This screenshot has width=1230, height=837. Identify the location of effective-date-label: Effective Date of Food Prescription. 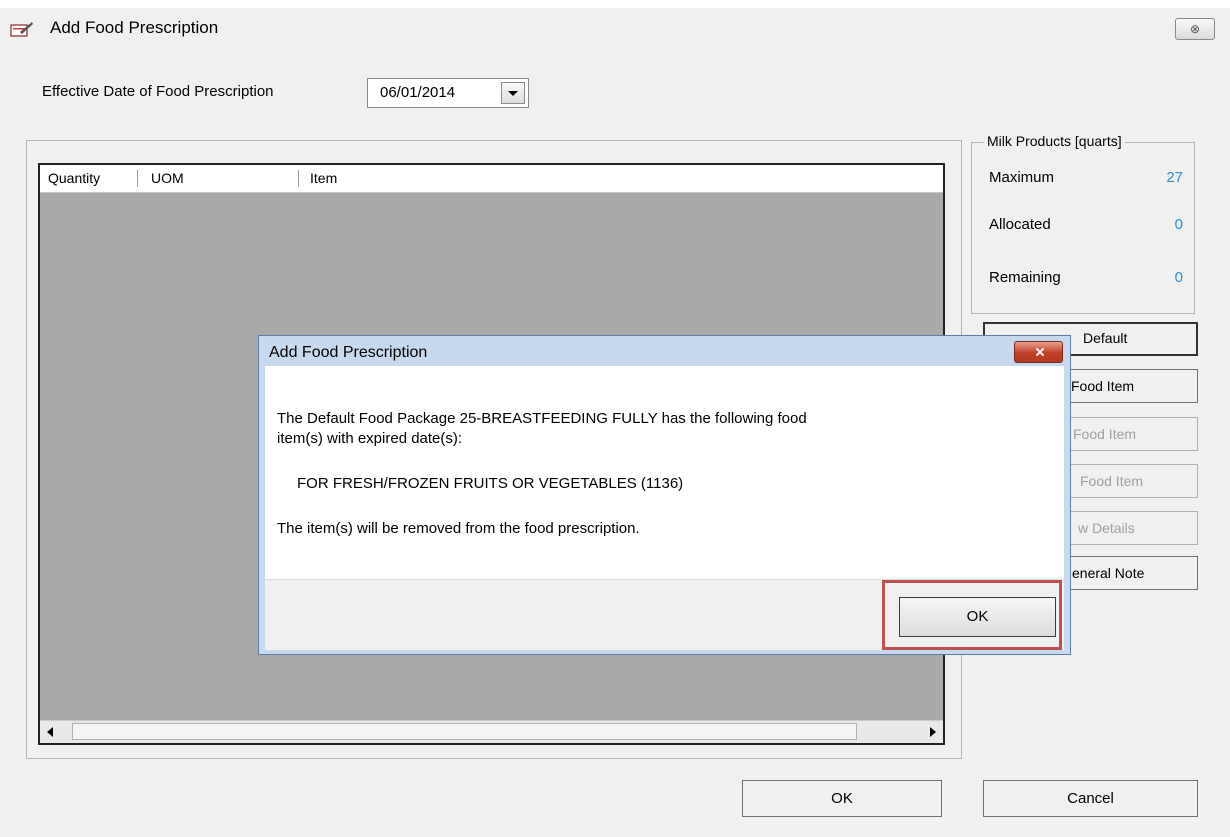
(158, 91).